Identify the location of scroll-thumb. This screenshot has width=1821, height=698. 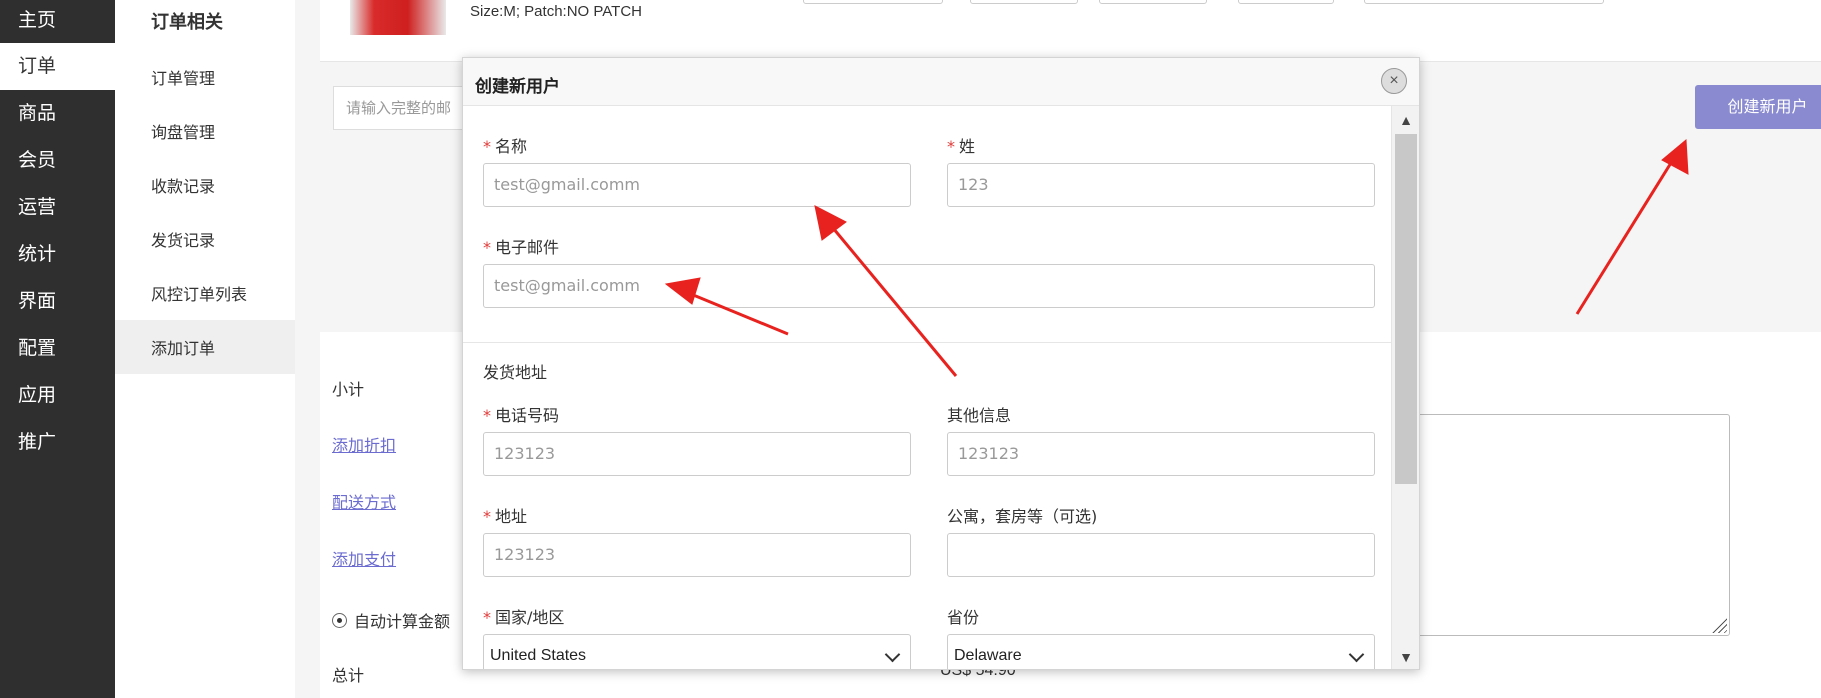
(1406, 309).